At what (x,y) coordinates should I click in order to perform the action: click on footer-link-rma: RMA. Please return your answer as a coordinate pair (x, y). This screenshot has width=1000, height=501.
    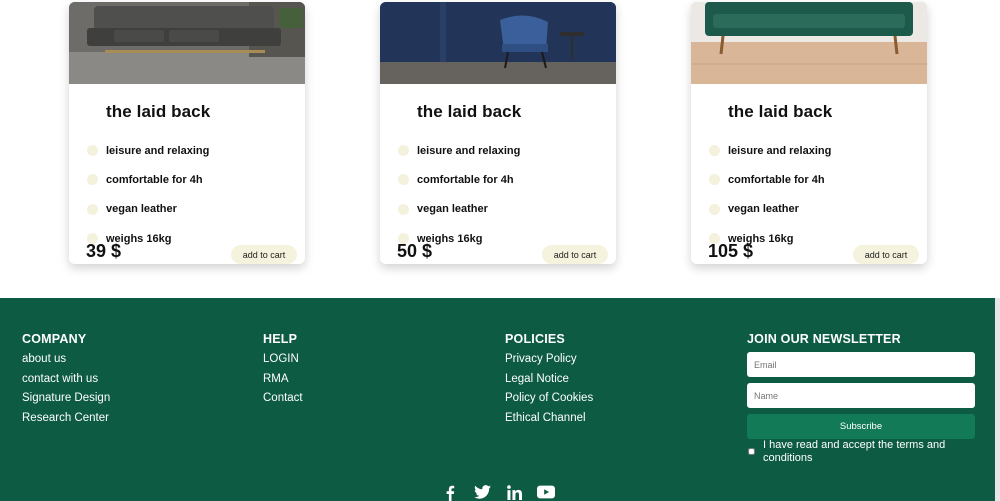
    Looking at the image, I should click on (283, 382).